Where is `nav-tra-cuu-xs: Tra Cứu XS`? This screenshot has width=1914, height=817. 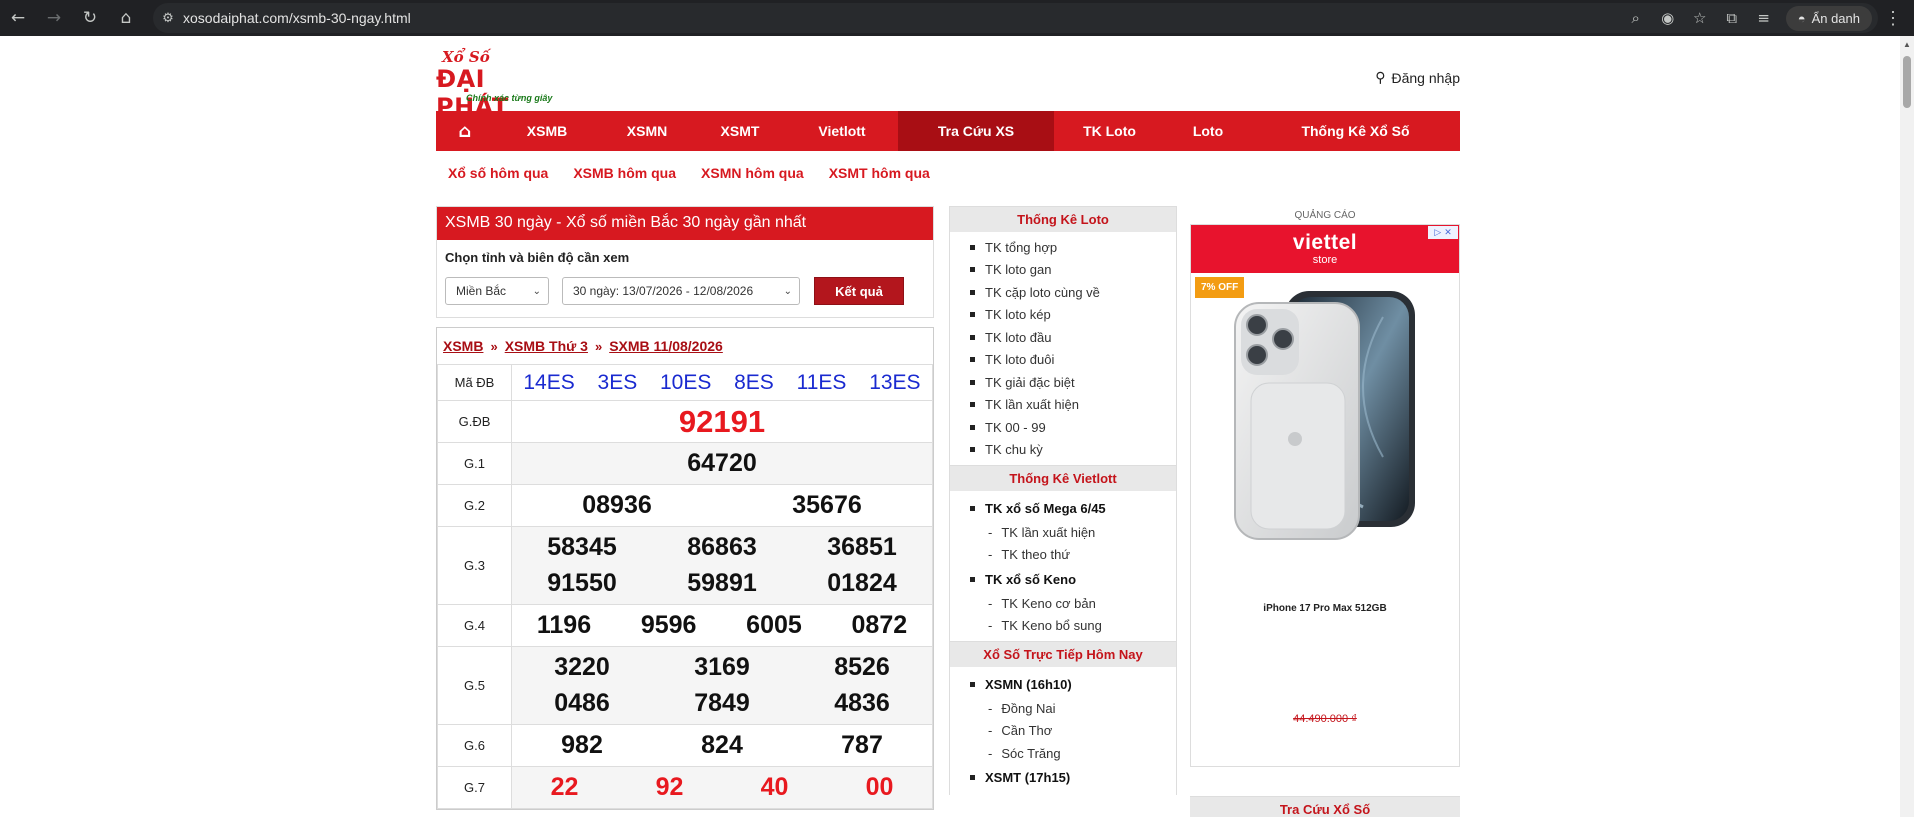 nav-tra-cuu-xs: Tra Cứu XS is located at coordinates (976, 131).